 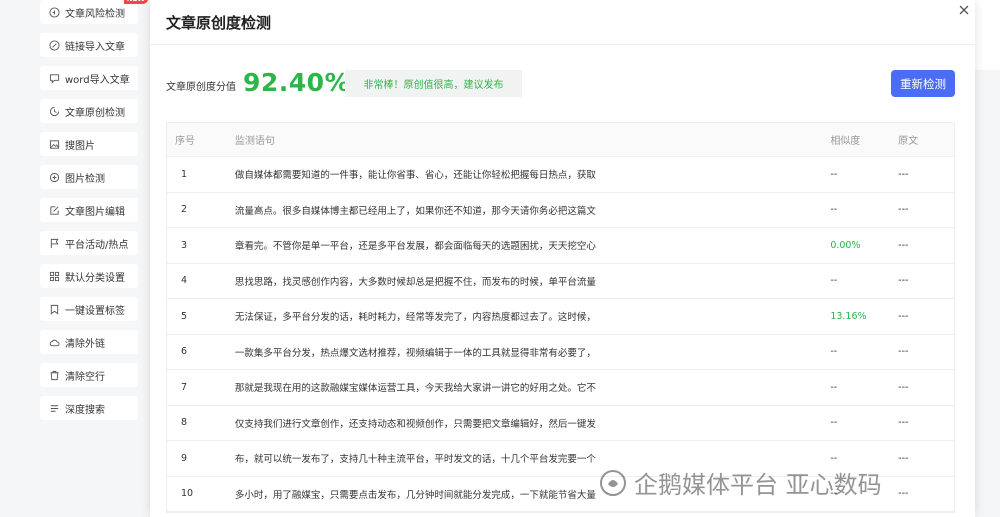 What do you see at coordinates (254, 141) in the screenshot?
I see `header-text: 监测语句` at bounding box center [254, 141].